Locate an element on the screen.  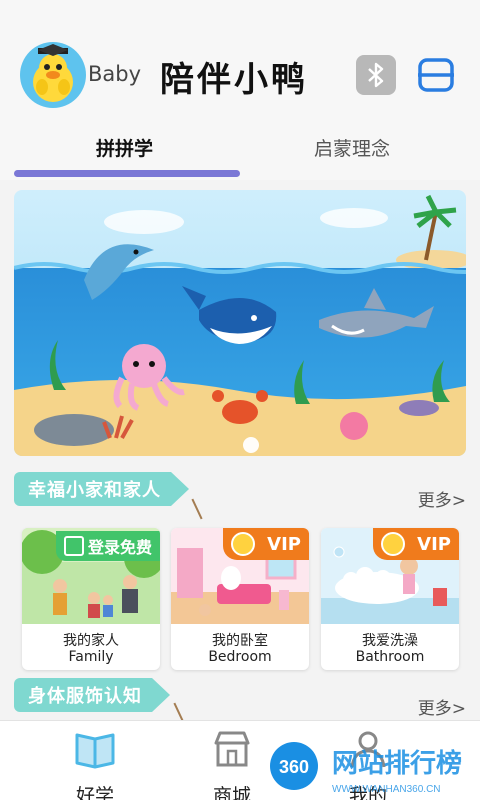
book-icon is located at coordinates (95, 751).